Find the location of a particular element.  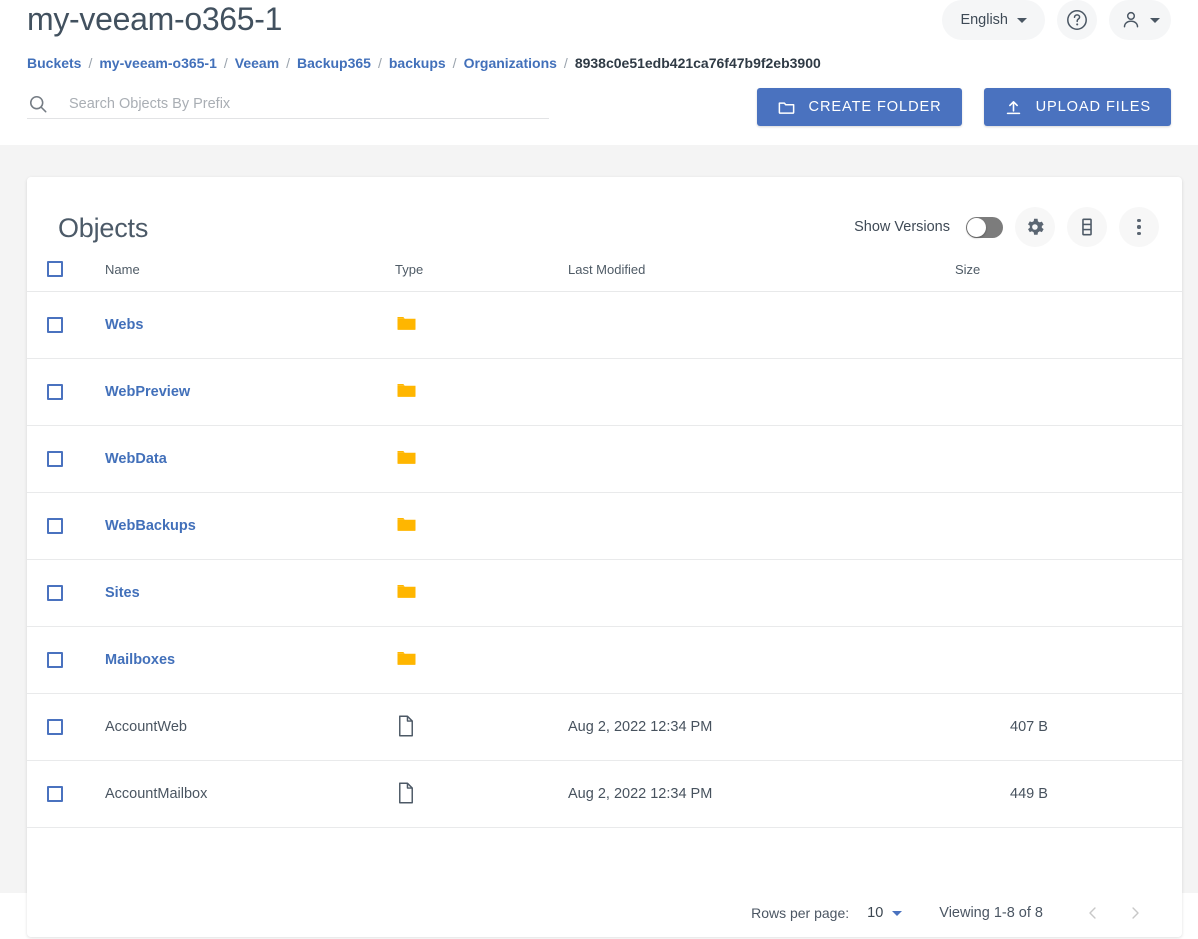

table-row: AccountWeb Aug 2, 2022 12:34 PM 407 B is located at coordinates (604, 727).